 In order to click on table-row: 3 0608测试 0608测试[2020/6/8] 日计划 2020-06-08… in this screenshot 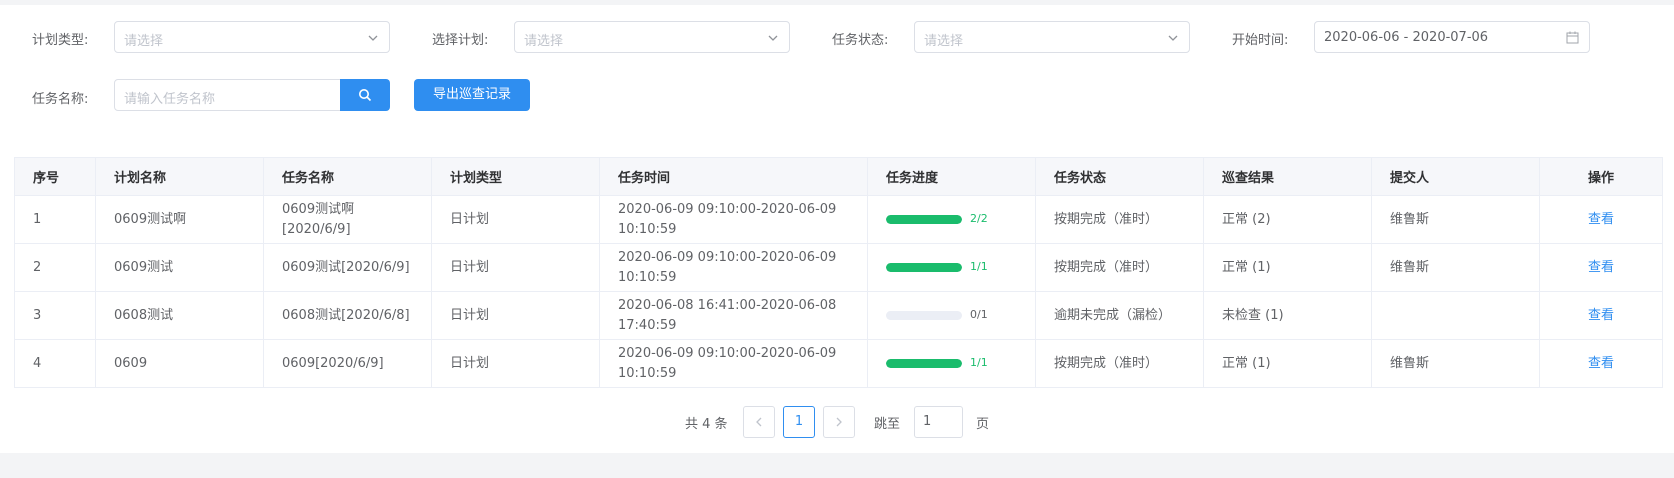, I will do `click(838, 315)`.